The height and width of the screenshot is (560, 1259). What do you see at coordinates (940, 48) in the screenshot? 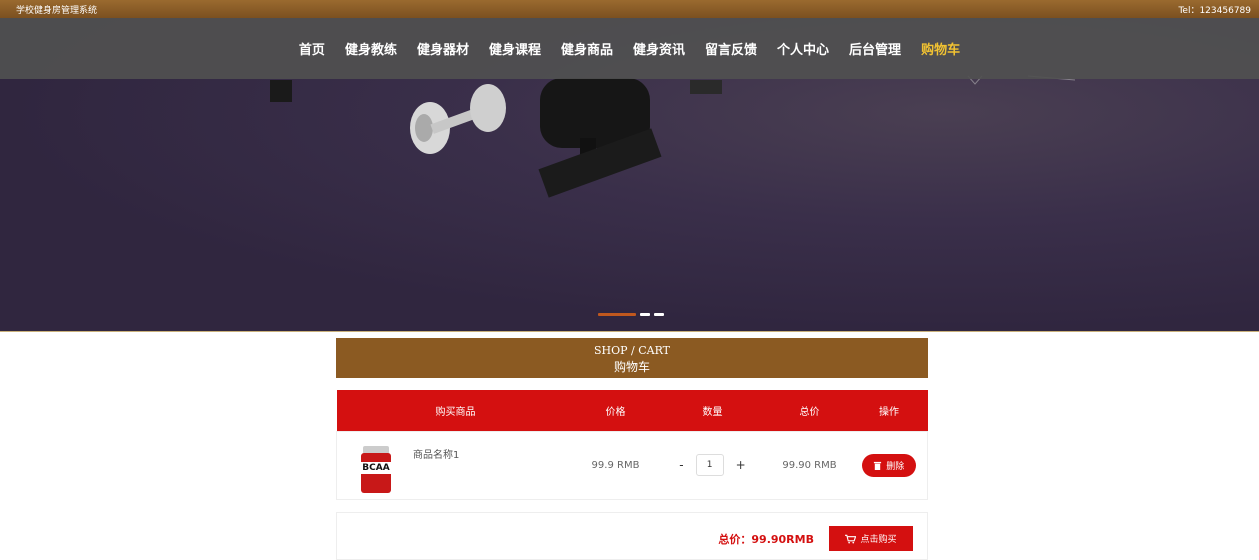
I see `nav-cart: 购物车` at bounding box center [940, 48].